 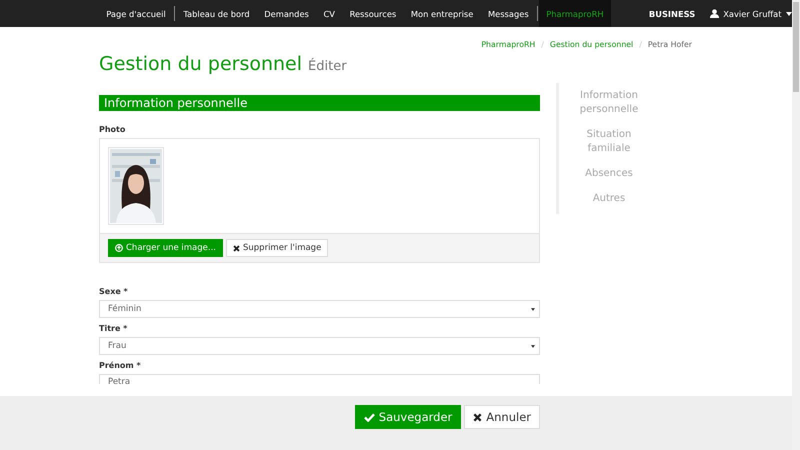 What do you see at coordinates (751, 13) in the screenshot?
I see `user-menu: Xavier Gruffat` at bounding box center [751, 13].